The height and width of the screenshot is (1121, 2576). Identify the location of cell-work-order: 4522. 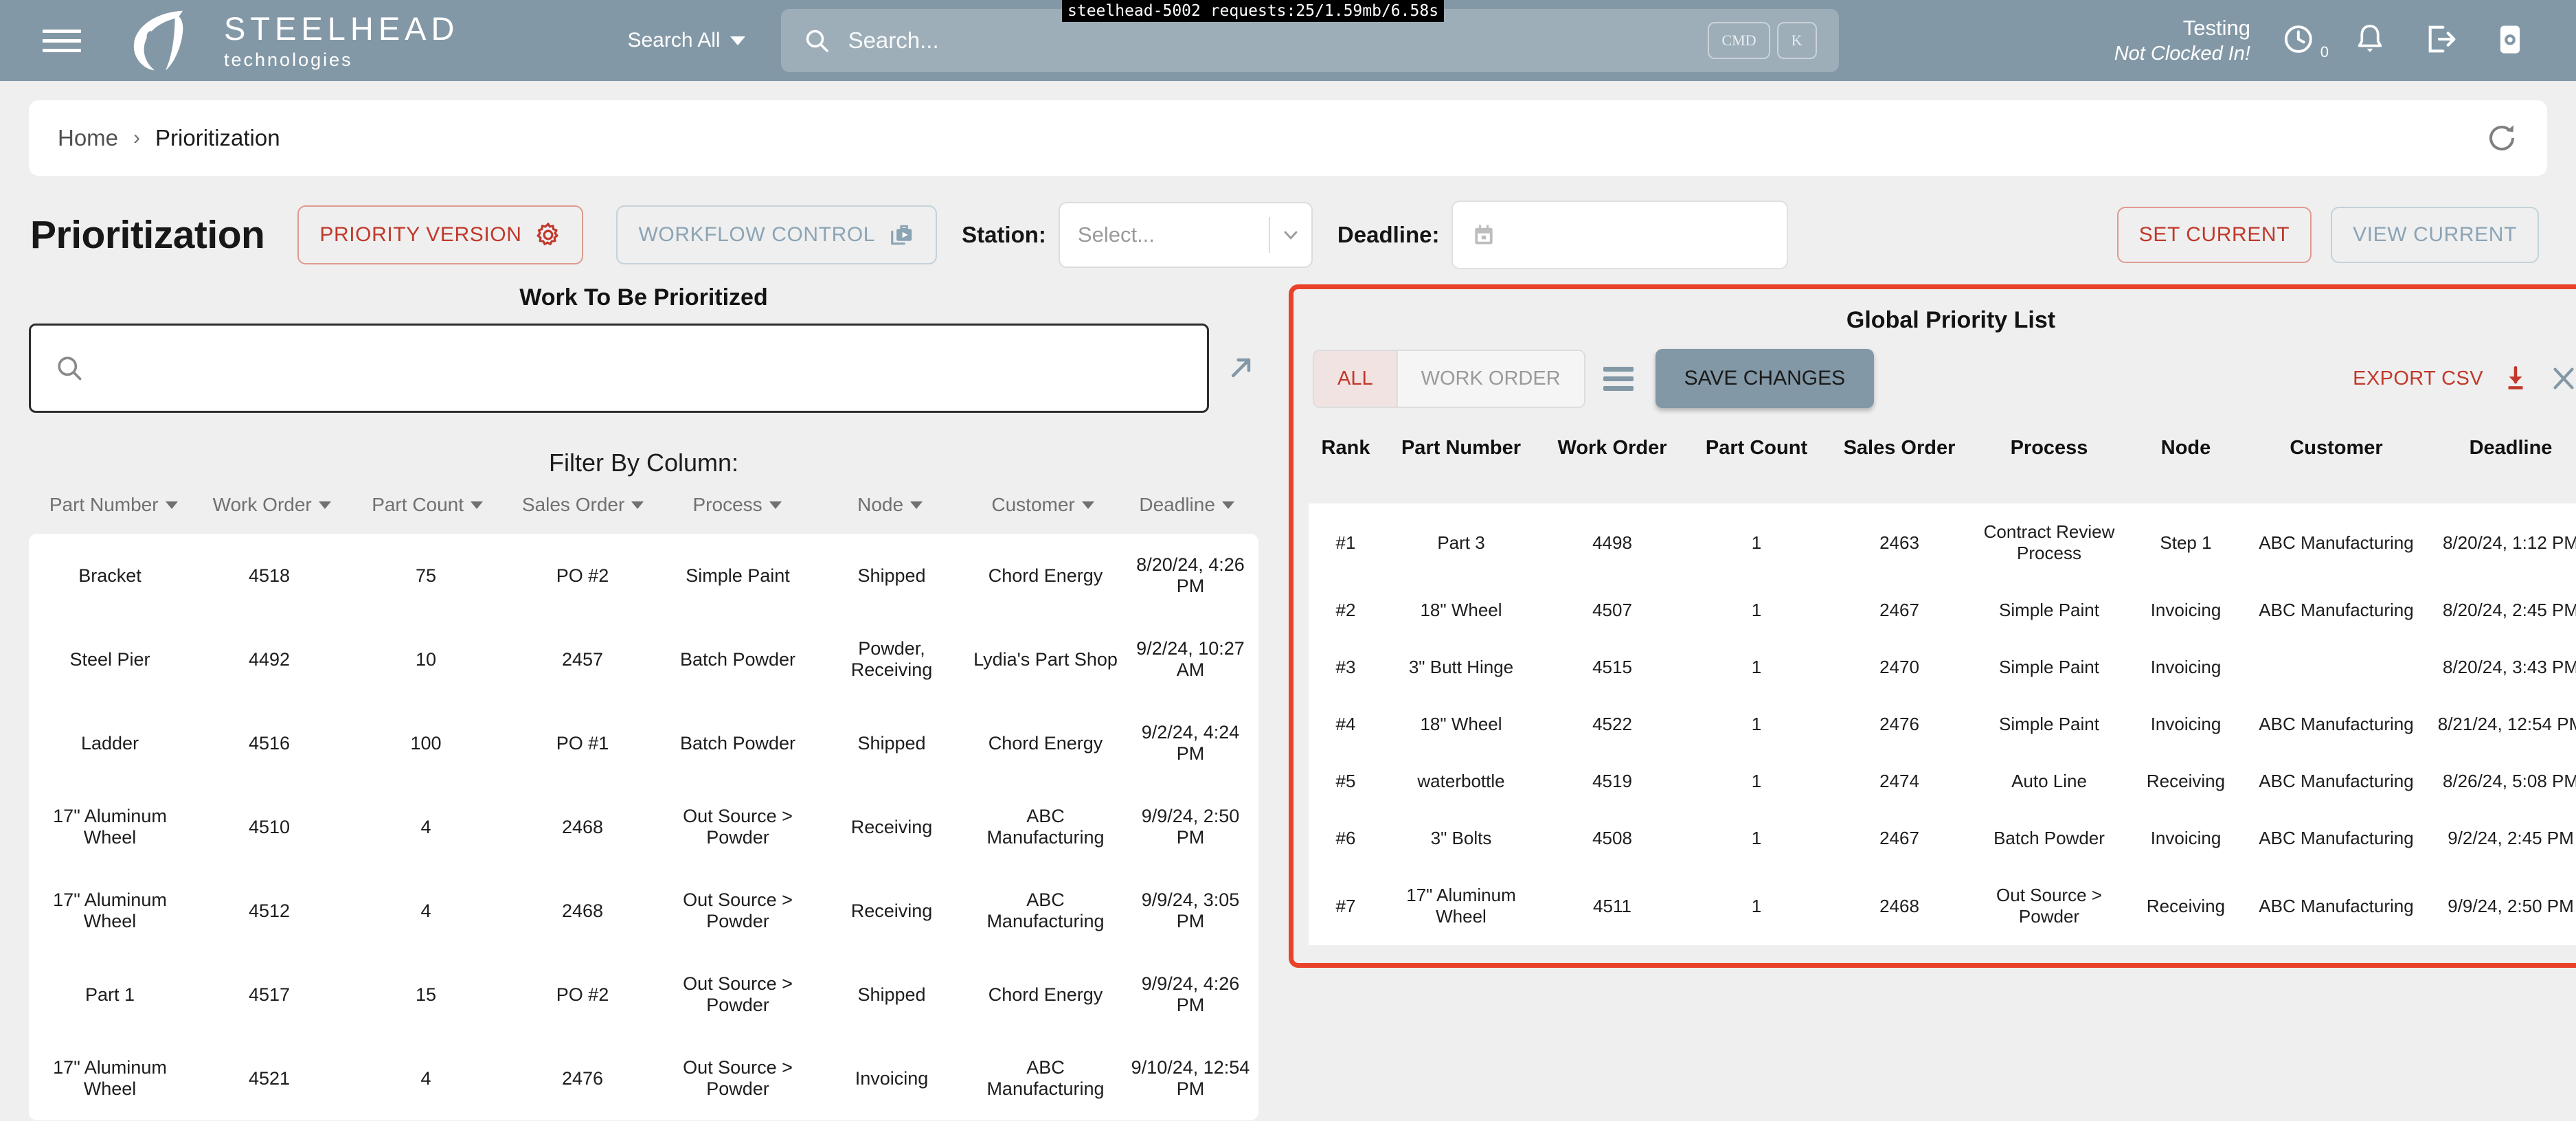
(1612, 724).